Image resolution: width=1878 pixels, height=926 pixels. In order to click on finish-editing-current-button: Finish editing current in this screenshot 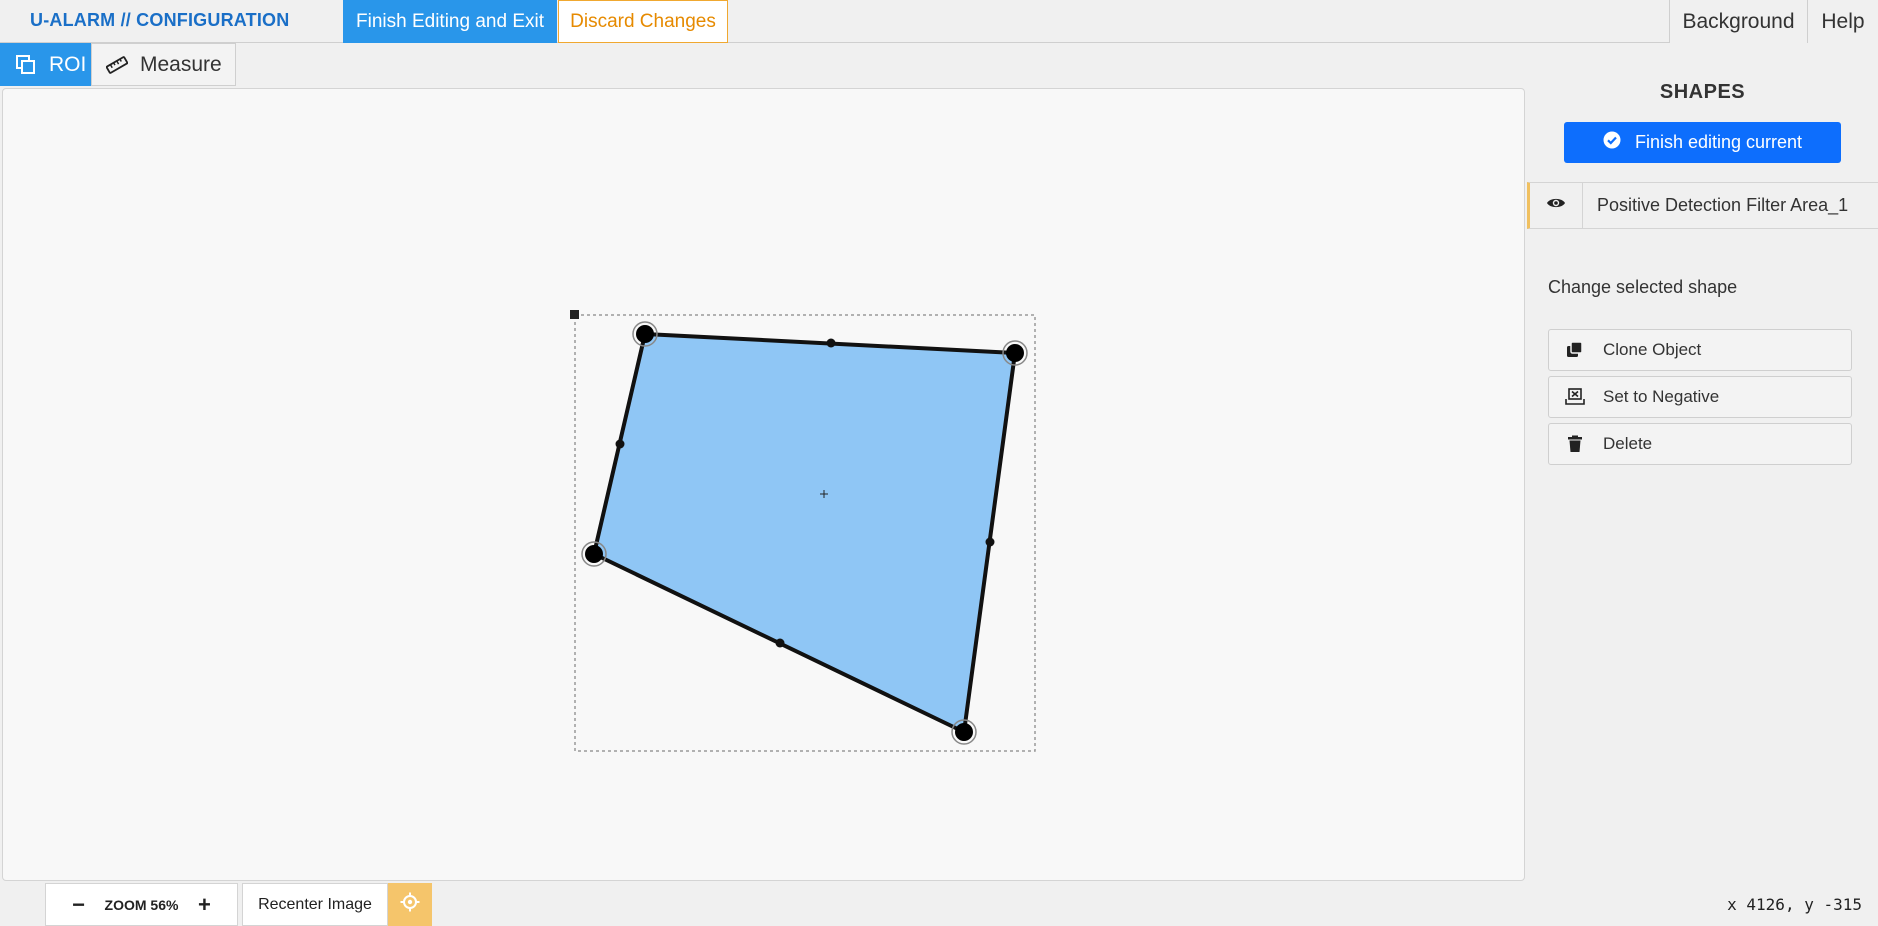, I will do `click(1702, 142)`.